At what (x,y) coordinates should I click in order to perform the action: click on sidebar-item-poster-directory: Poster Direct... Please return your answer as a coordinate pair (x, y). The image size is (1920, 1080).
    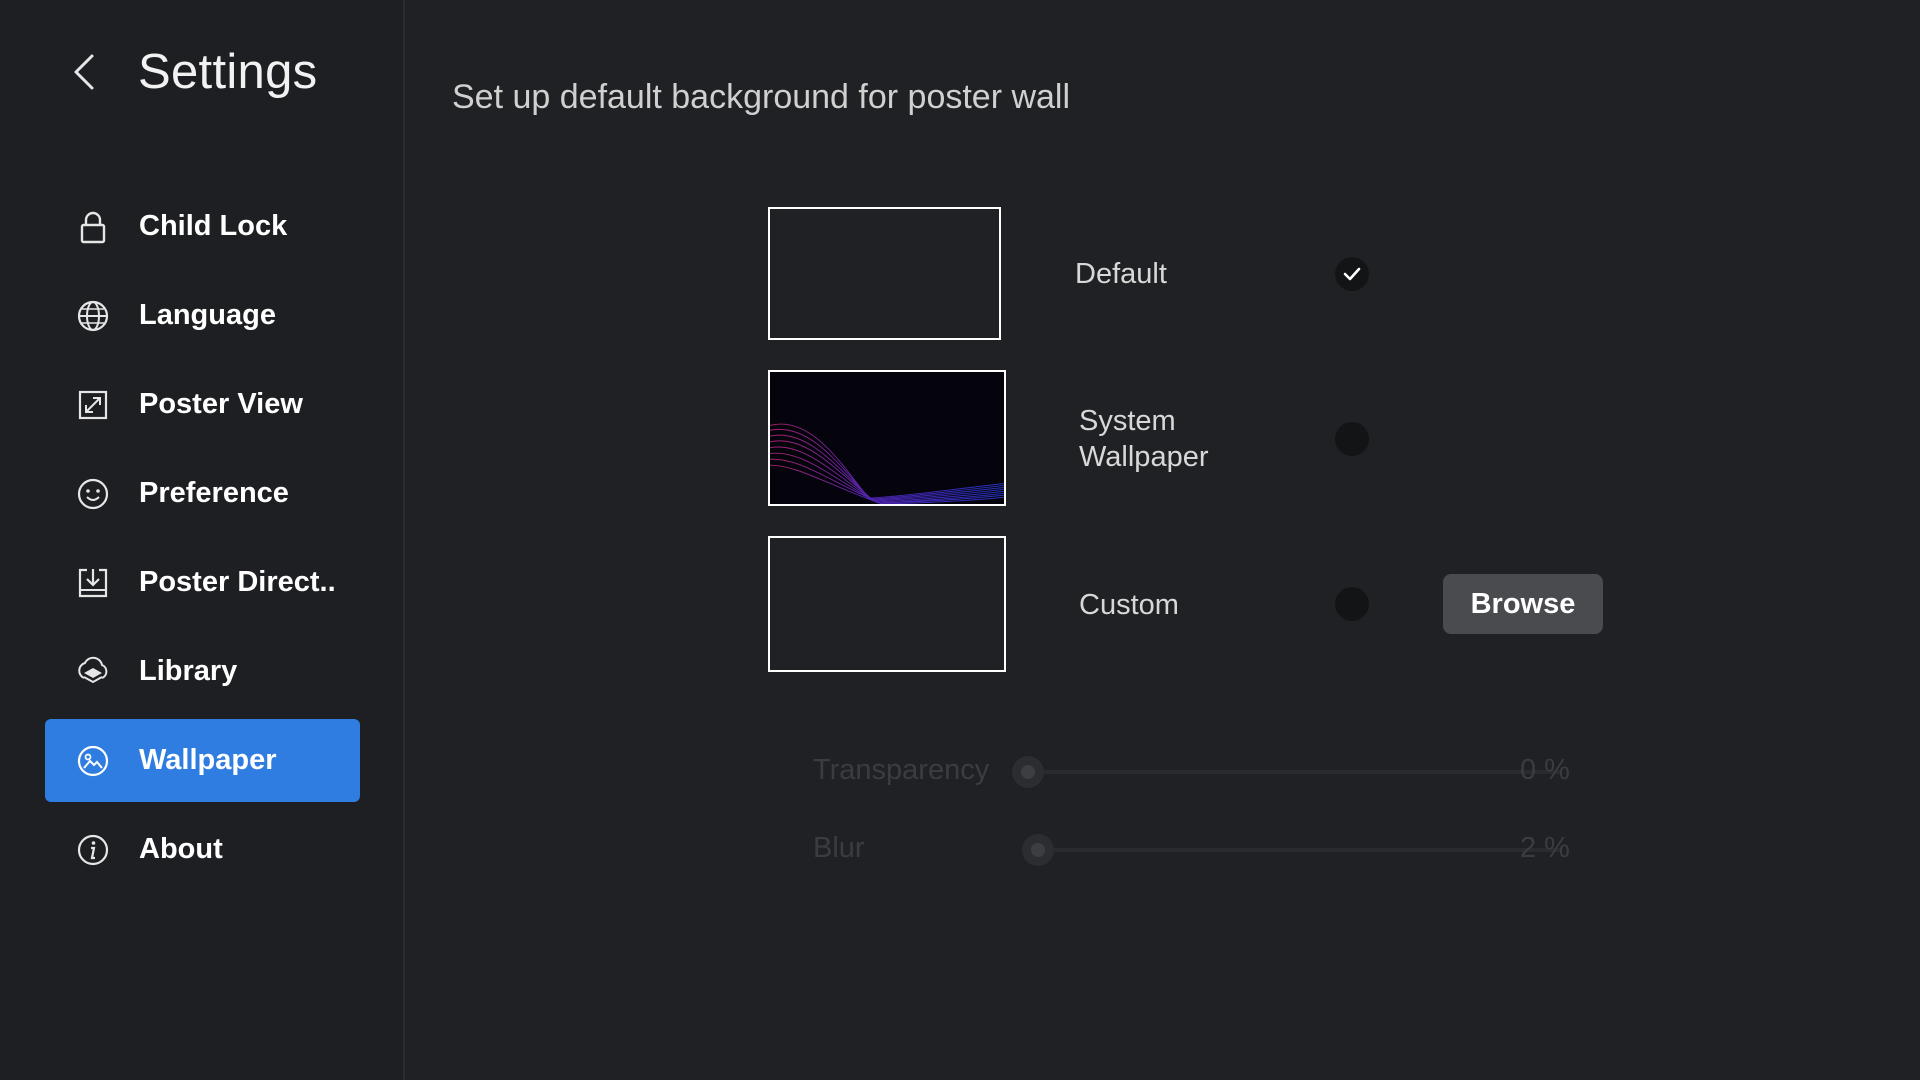
    Looking at the image, I should click on (202, 582).